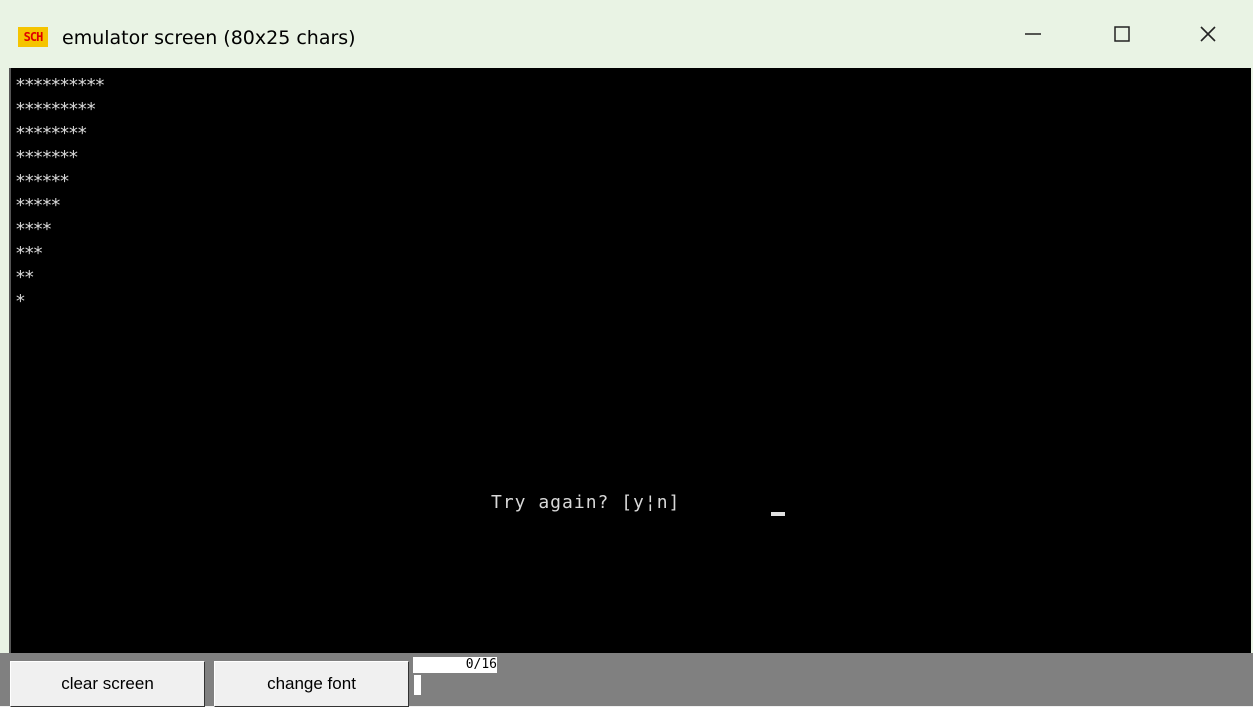 The height and width of the screenshot is (707, 1253). I want to click on maximize-icon, so click(1122, 36).